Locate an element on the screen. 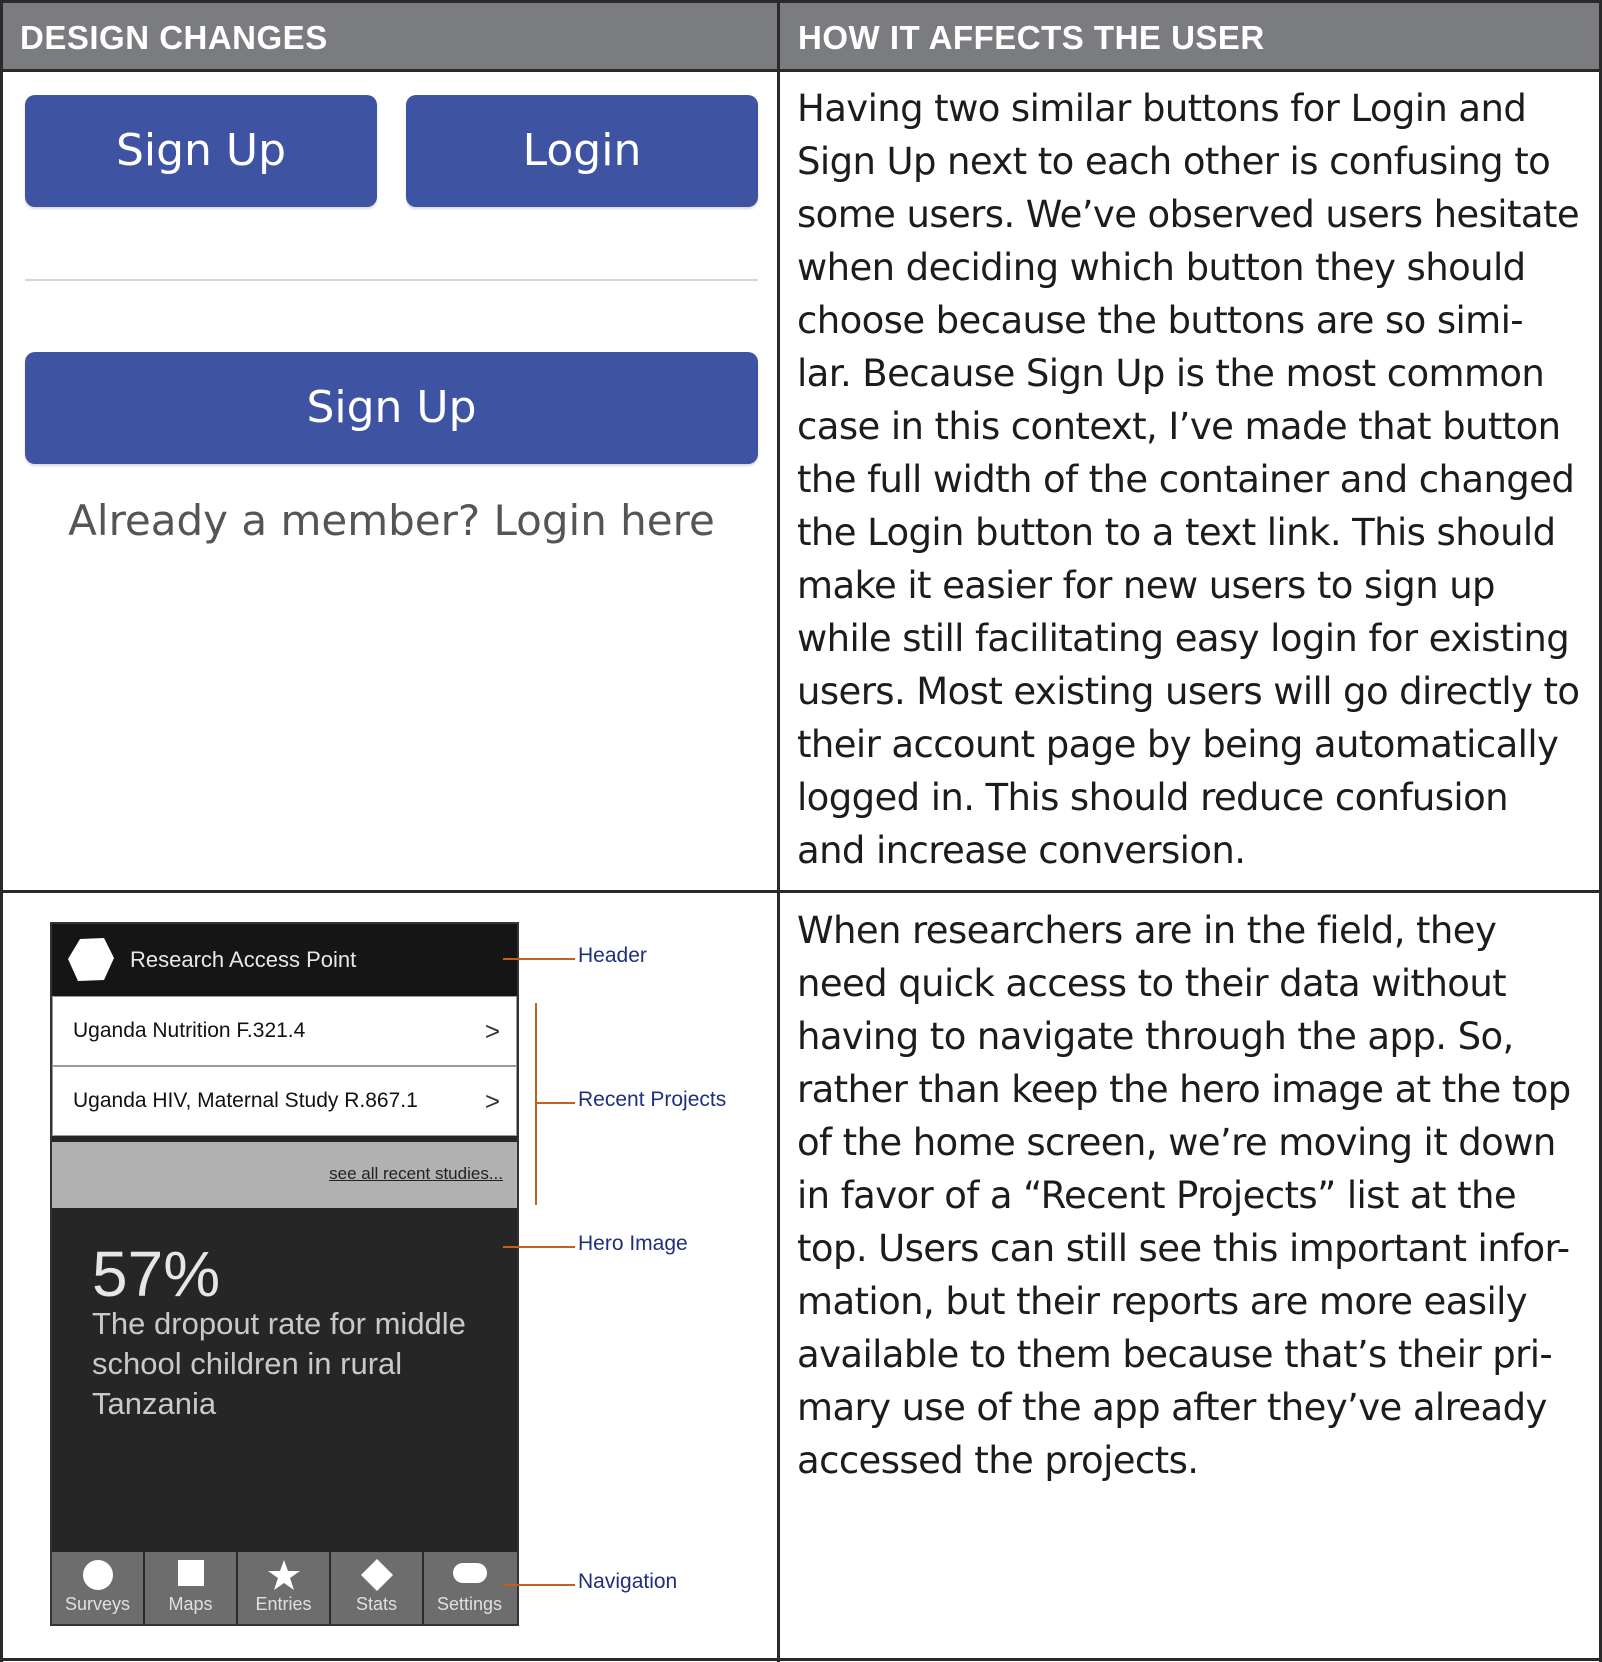  nav-label: Stats is located at coordinates (376, 1604).